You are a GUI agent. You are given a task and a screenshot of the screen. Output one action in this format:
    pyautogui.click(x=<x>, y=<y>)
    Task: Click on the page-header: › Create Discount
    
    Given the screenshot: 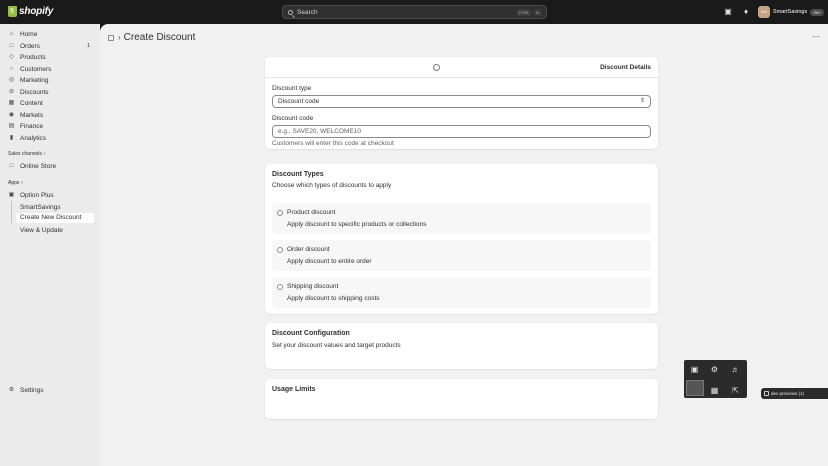 What is the action you would take?
    pyautogui.click(x=151, y=37)
    